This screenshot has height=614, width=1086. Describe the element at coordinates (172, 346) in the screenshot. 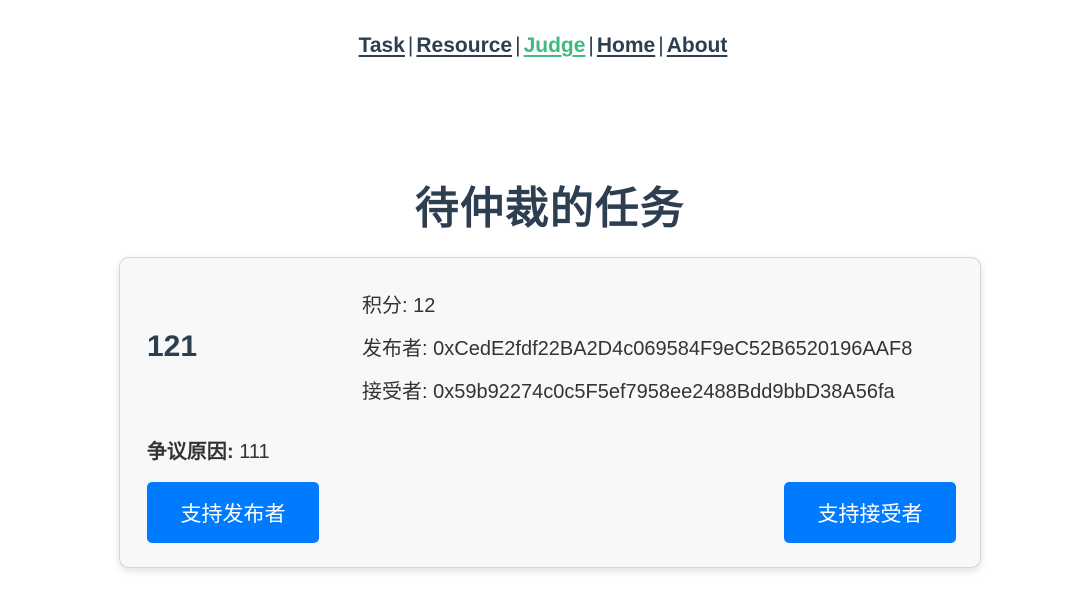

I see `task-id: 121` at that location.